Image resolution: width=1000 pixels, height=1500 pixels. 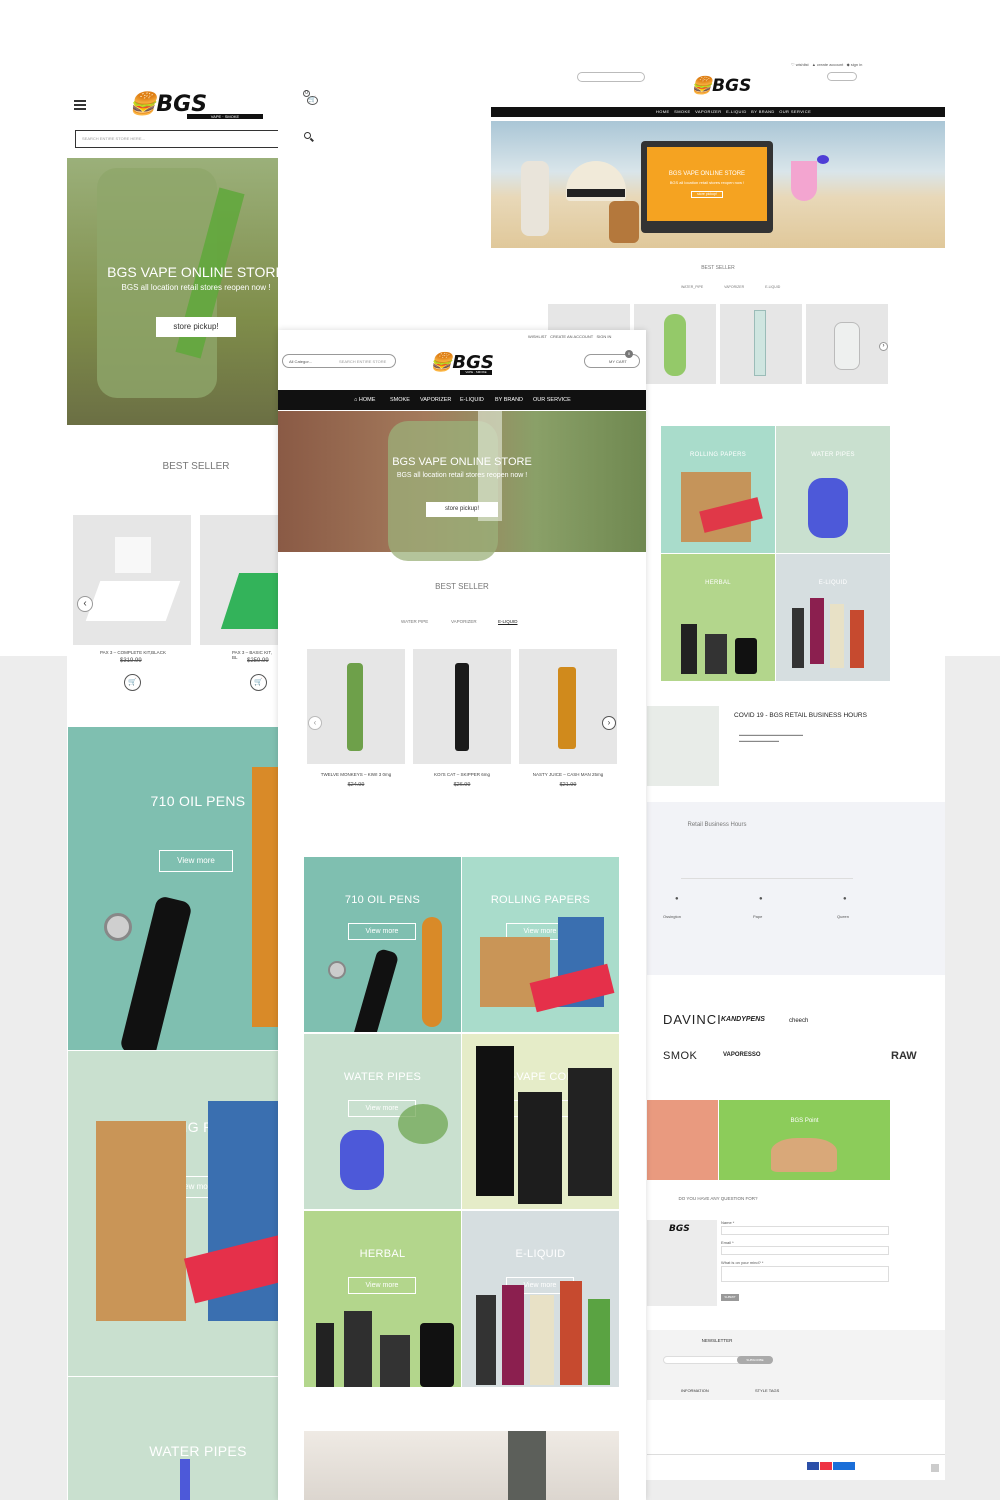 What do you see at coordinates (743, 1019) in the screenshot?
I see `brand-logo: KANDYPENS` at bounding box center [743, 1019].